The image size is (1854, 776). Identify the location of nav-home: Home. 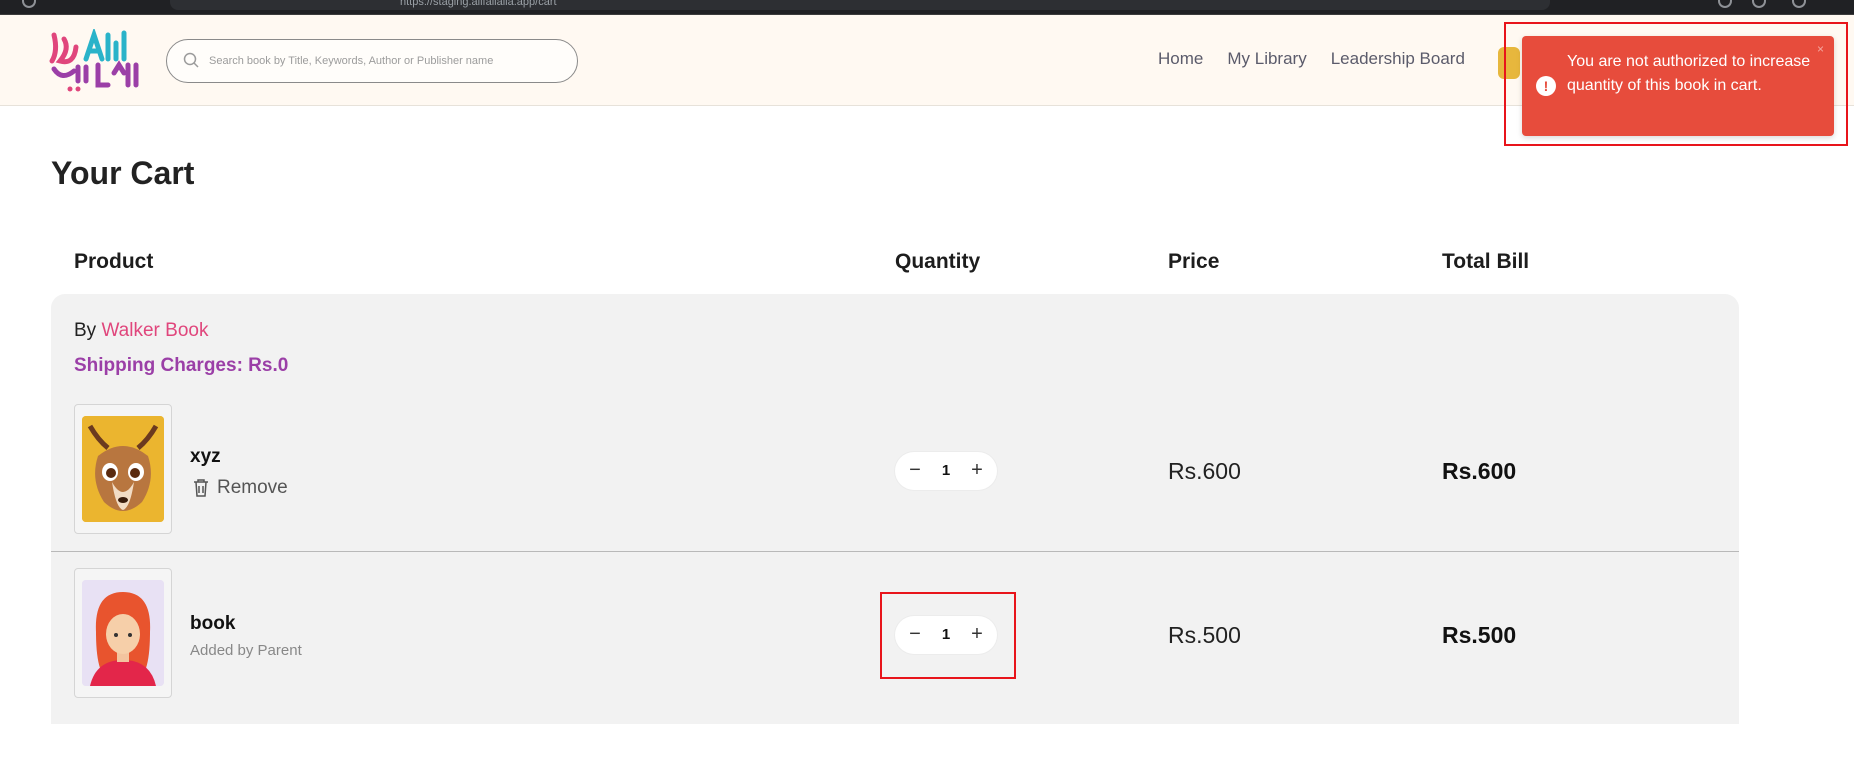
(1180, 59).